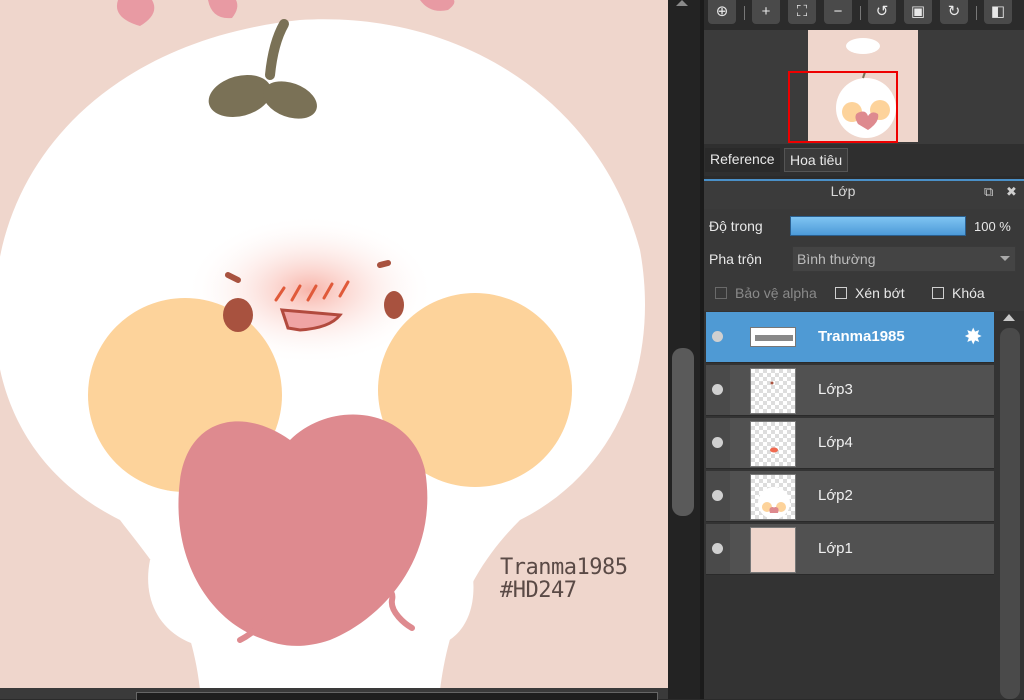 The height and width of the screenshot is (700, 1024). I want to click on protect-alpha-checkbox, so click(721, 293).